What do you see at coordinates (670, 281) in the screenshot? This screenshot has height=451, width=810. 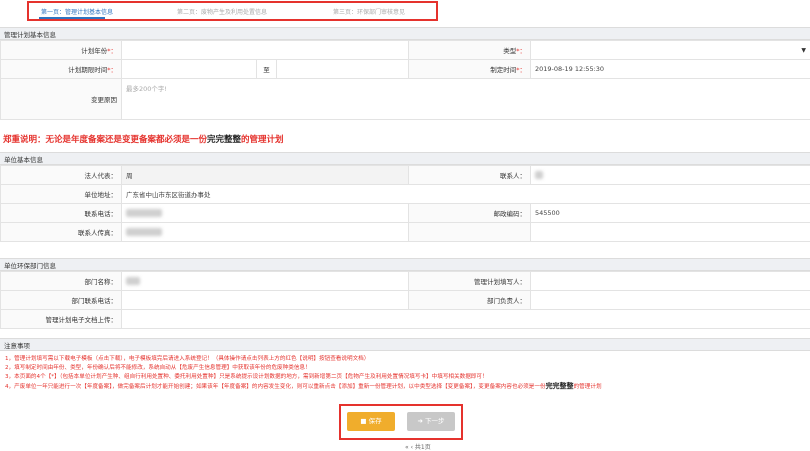 I see `filler-field` at bounding box center [670, 281].